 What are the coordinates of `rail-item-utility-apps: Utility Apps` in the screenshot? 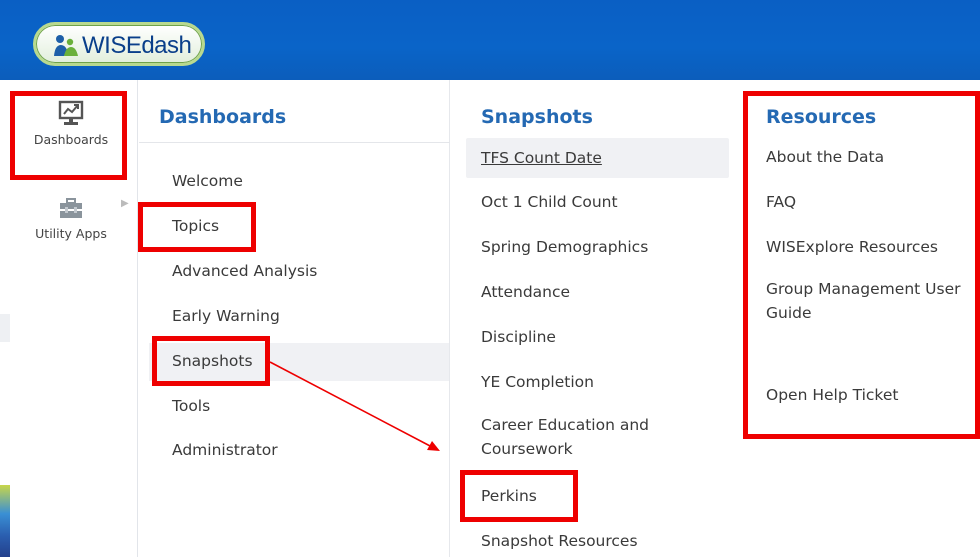 It's located at (71, 219).